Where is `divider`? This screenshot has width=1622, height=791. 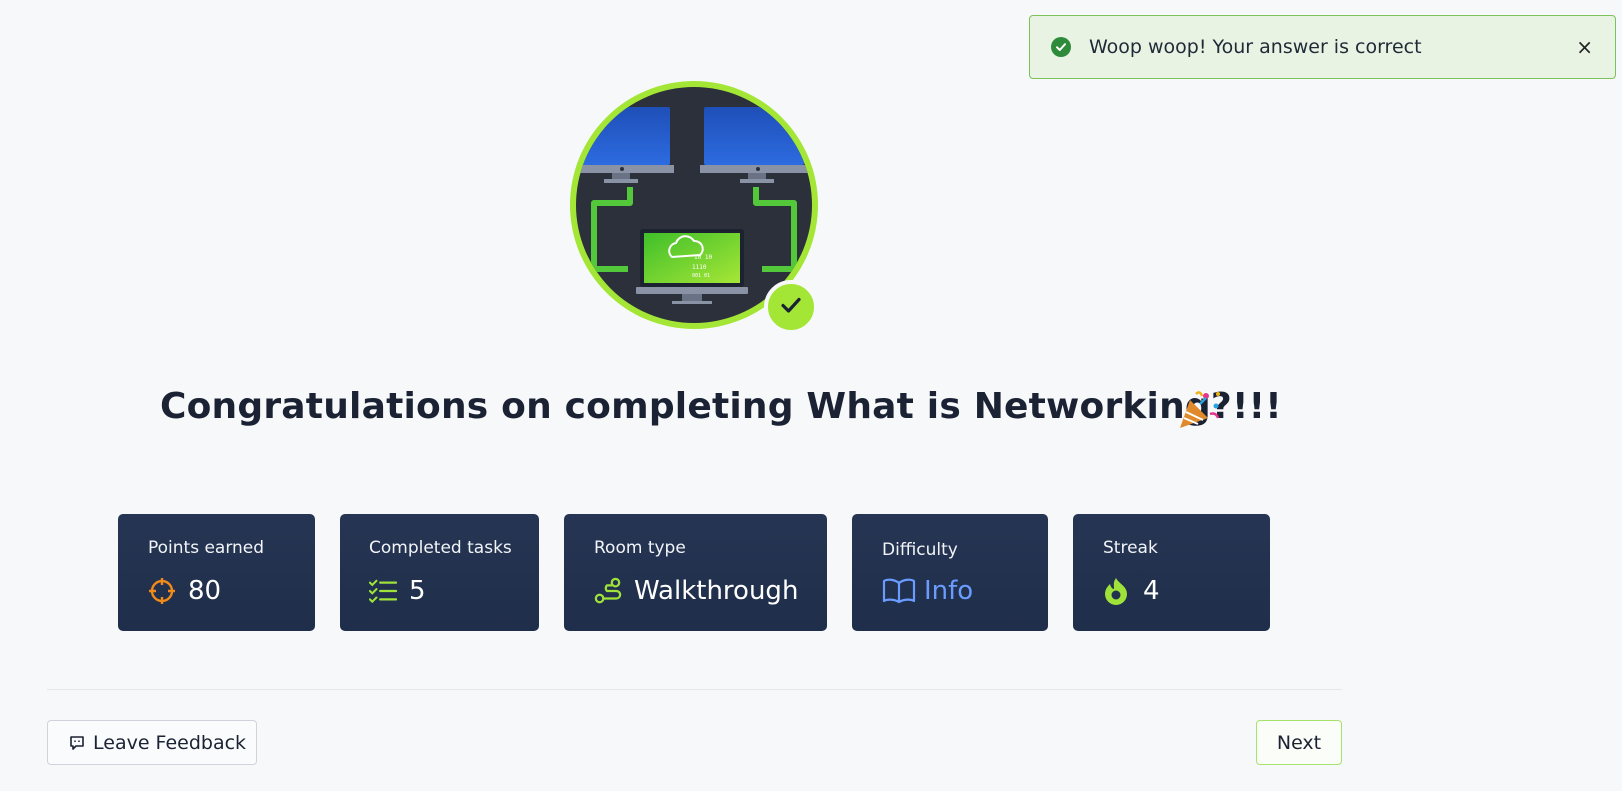 divider is located at coordinates (694, 689).